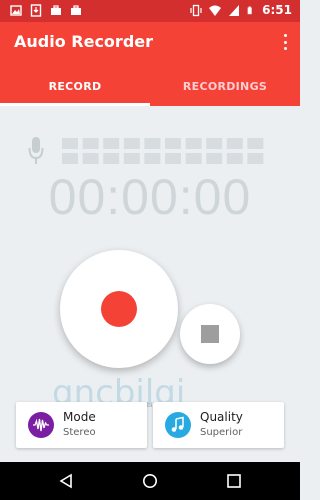 The height and width of the screenshot is (500, 320). I want to click on overflow-menu-icon, so click(285, 42).